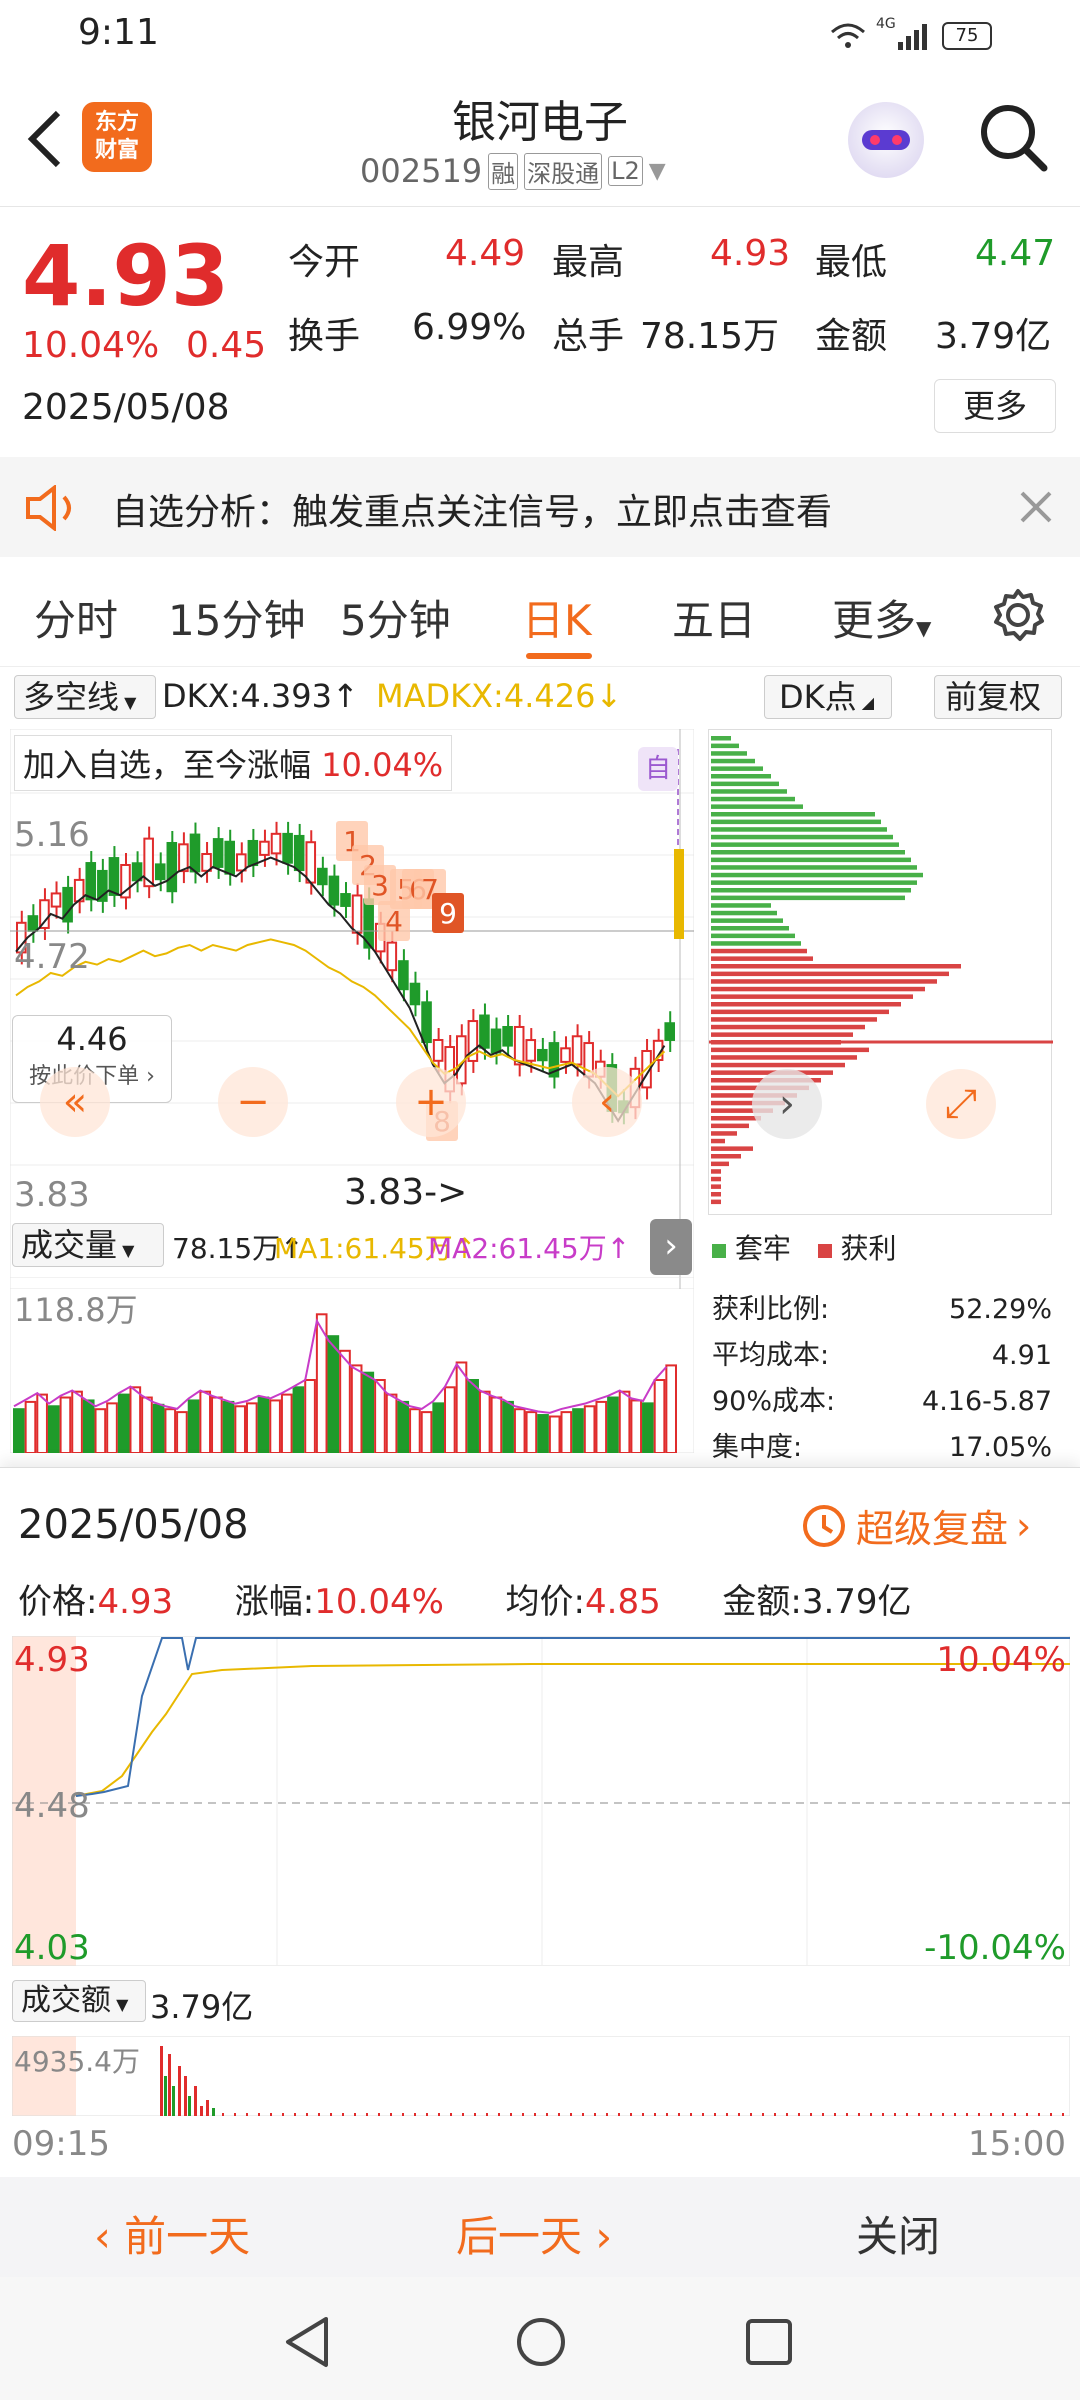  I want to click on next-day-label: 后一天, so click(519, 2236).